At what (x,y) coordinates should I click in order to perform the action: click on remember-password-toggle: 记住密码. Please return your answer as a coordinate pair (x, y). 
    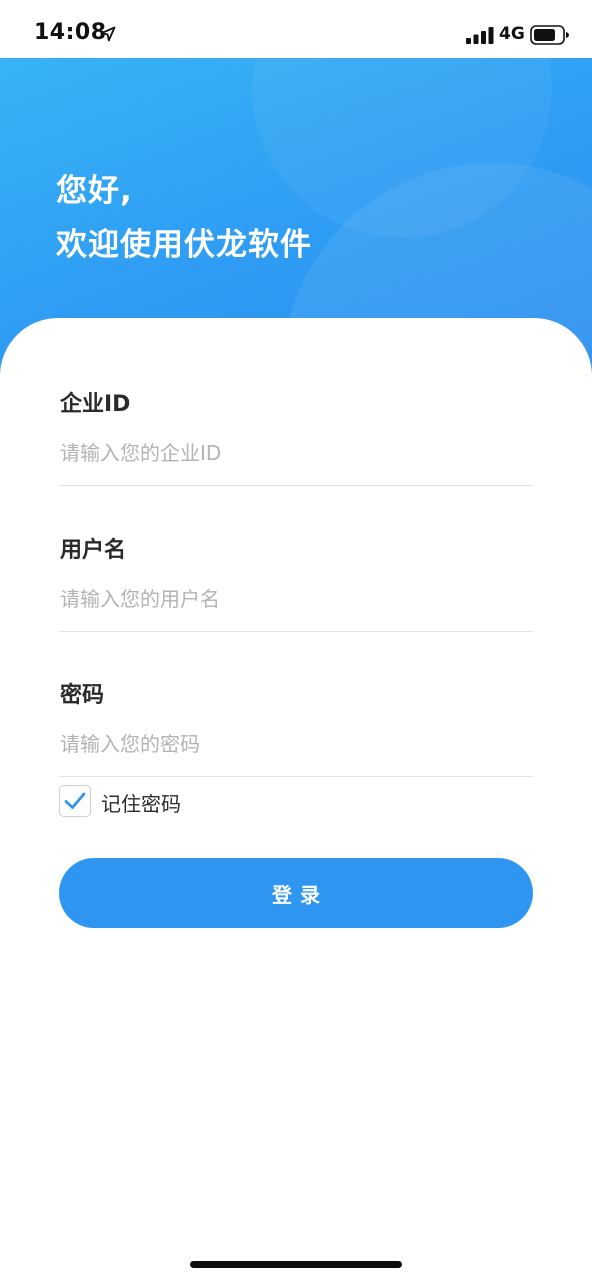
    Looking at the image, I should click on (159, 802).